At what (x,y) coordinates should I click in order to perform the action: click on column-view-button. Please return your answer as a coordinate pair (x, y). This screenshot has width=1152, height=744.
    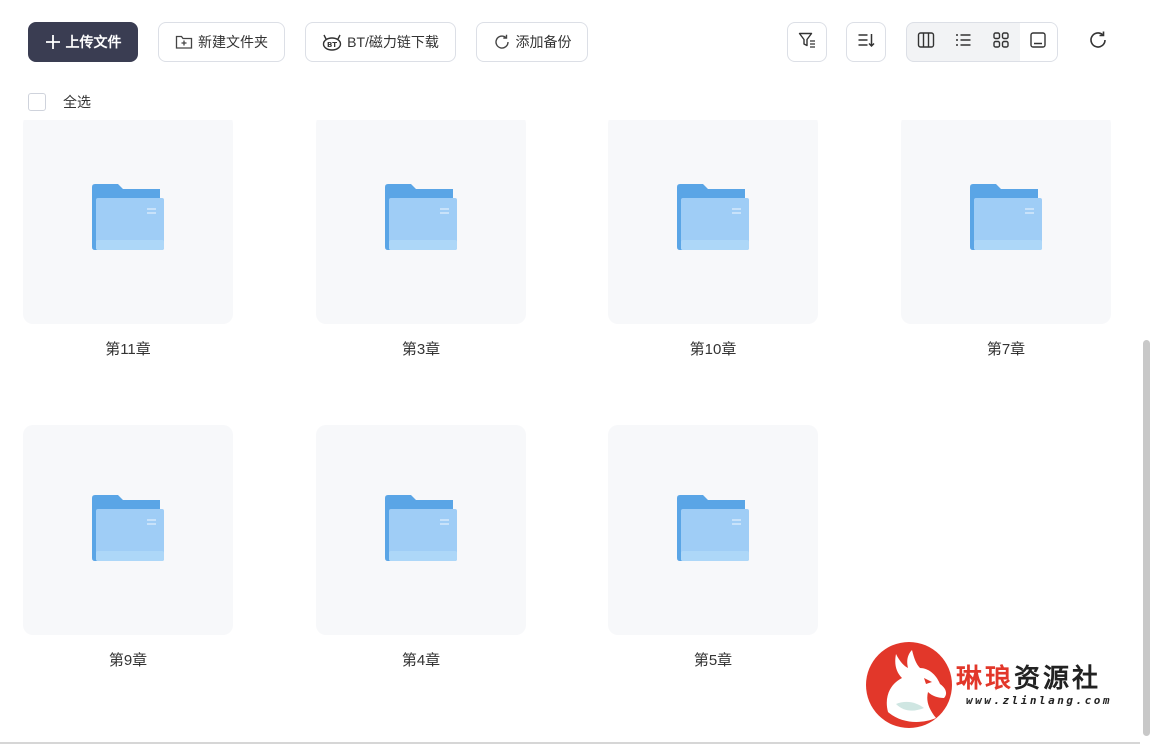
    Looking at the image, I should click on (926, 42).